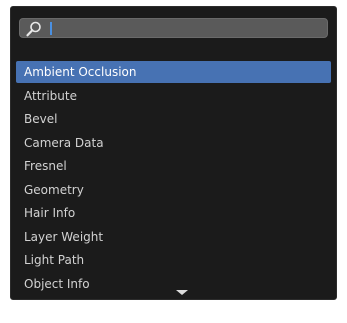  I want to click on list-item-bevel: Bevel, so click(173, 120).